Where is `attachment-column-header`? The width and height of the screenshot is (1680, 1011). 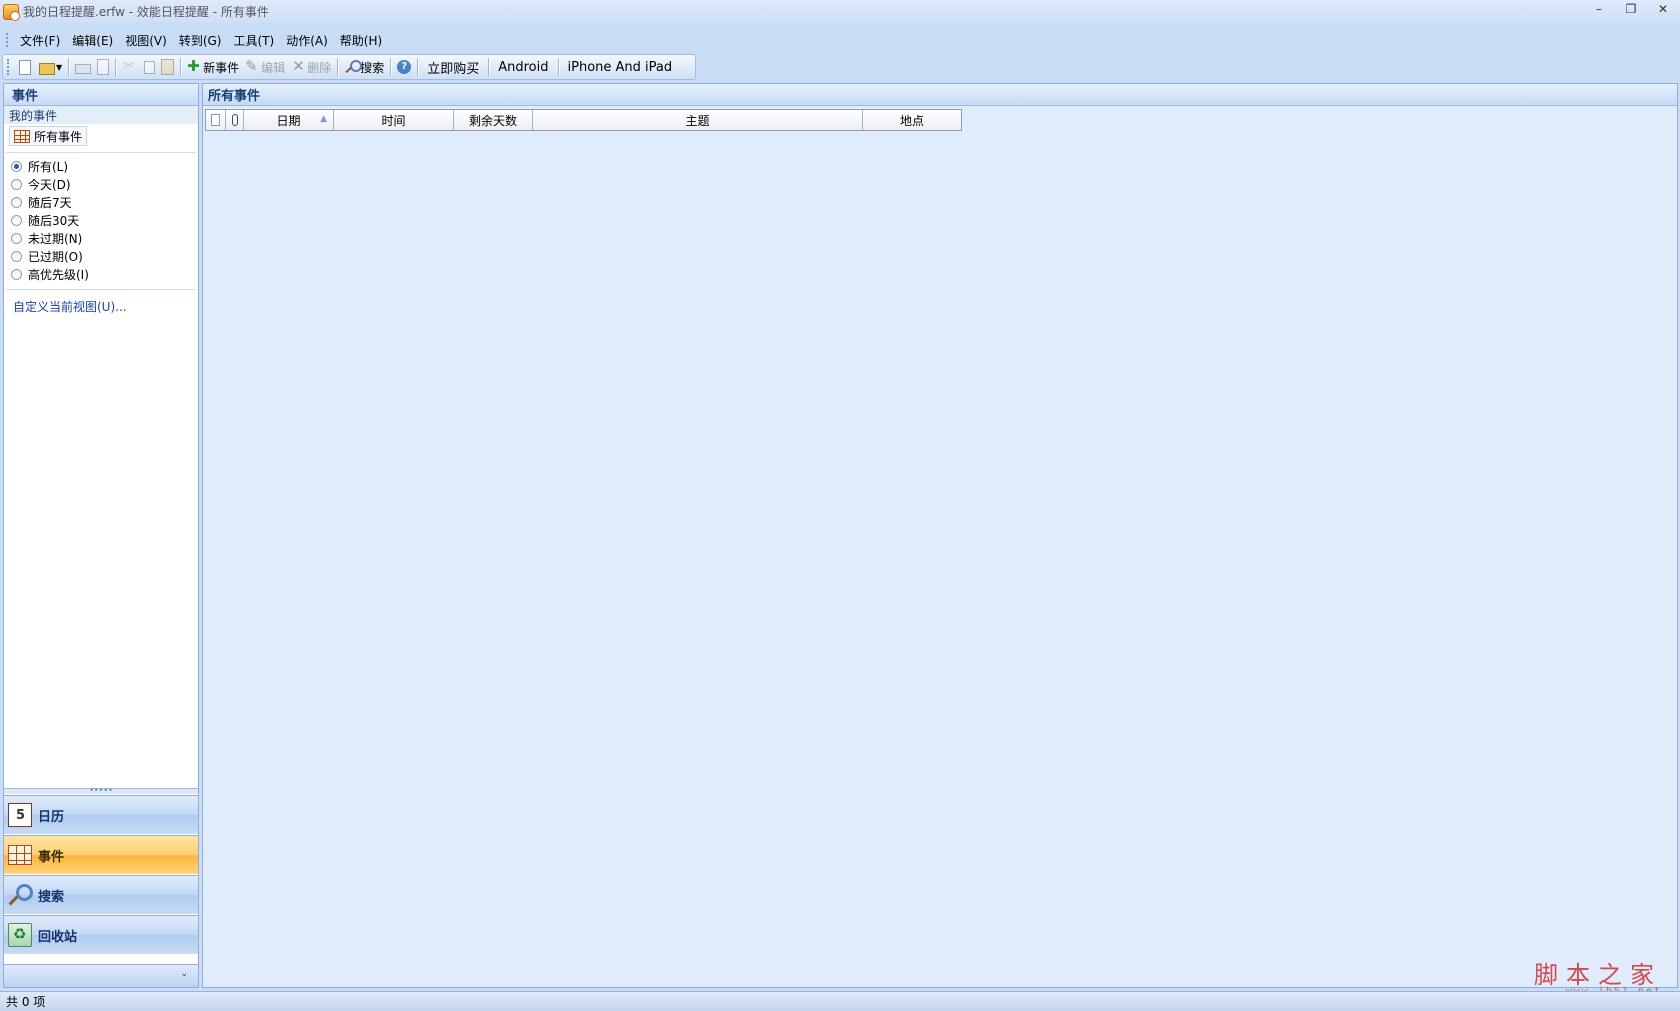
attachment-column-header is located at coordinates (235, 120).